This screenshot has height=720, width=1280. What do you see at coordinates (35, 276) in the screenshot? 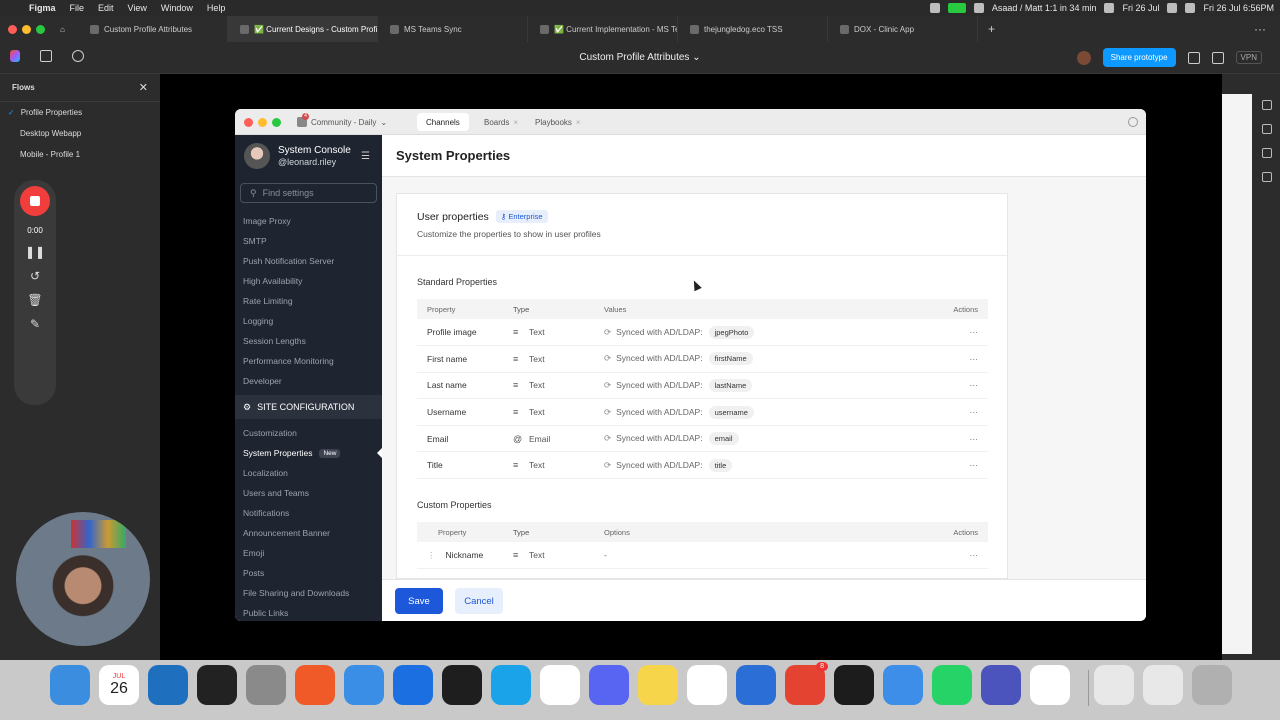
I see `restart-icon: ↺` at bounding box center [35, 276].